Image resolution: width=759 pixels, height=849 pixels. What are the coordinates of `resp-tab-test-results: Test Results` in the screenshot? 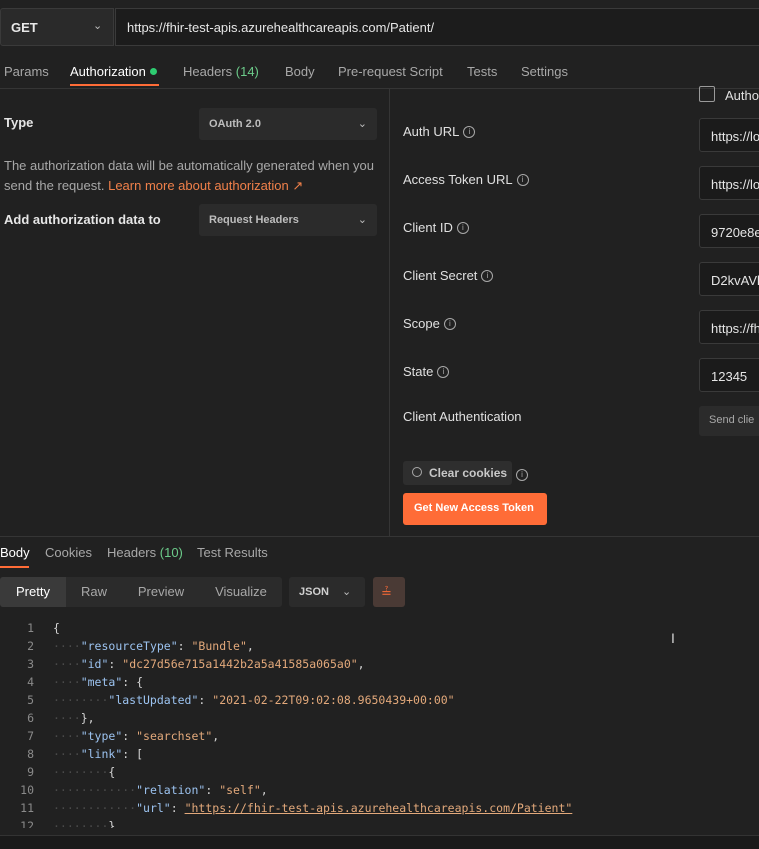 It's located at (232, 552).